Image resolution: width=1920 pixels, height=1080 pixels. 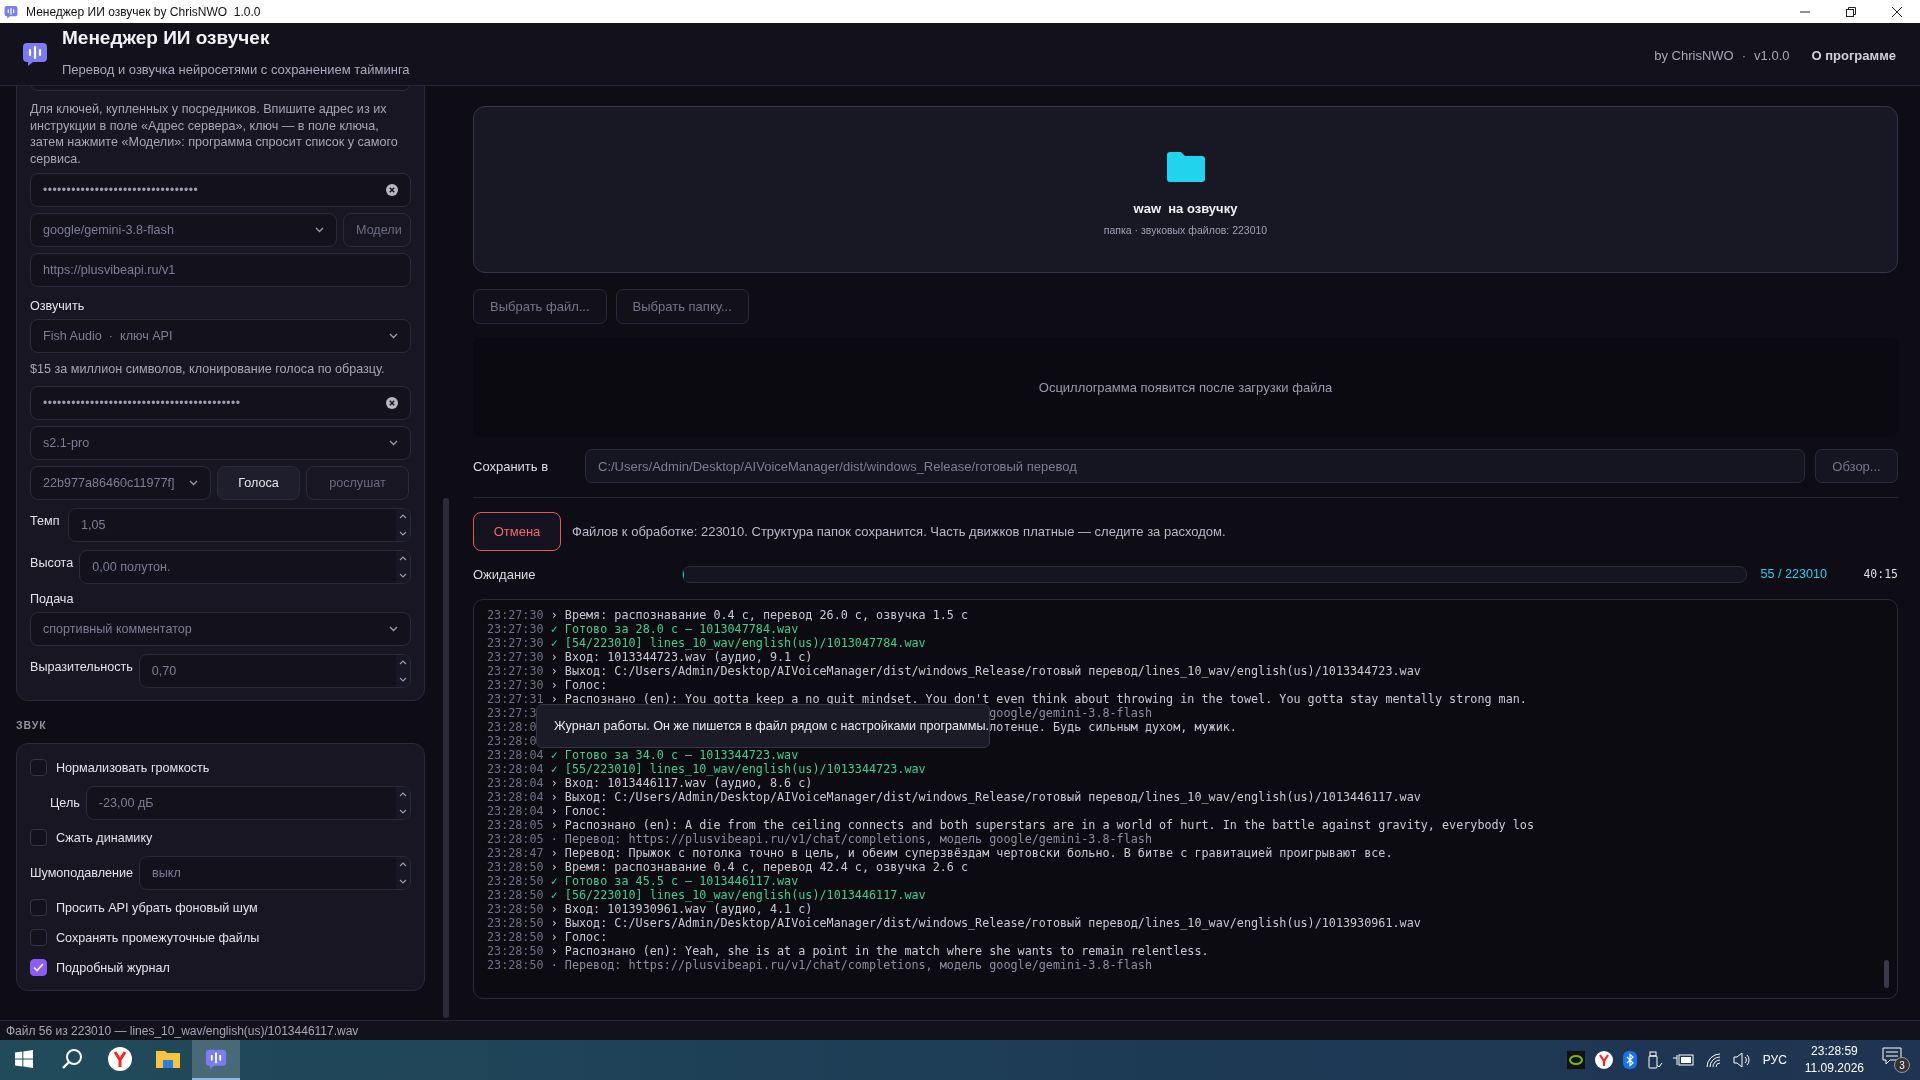 I want to click on section-label: Озвучить, so click(x=58, y=306).